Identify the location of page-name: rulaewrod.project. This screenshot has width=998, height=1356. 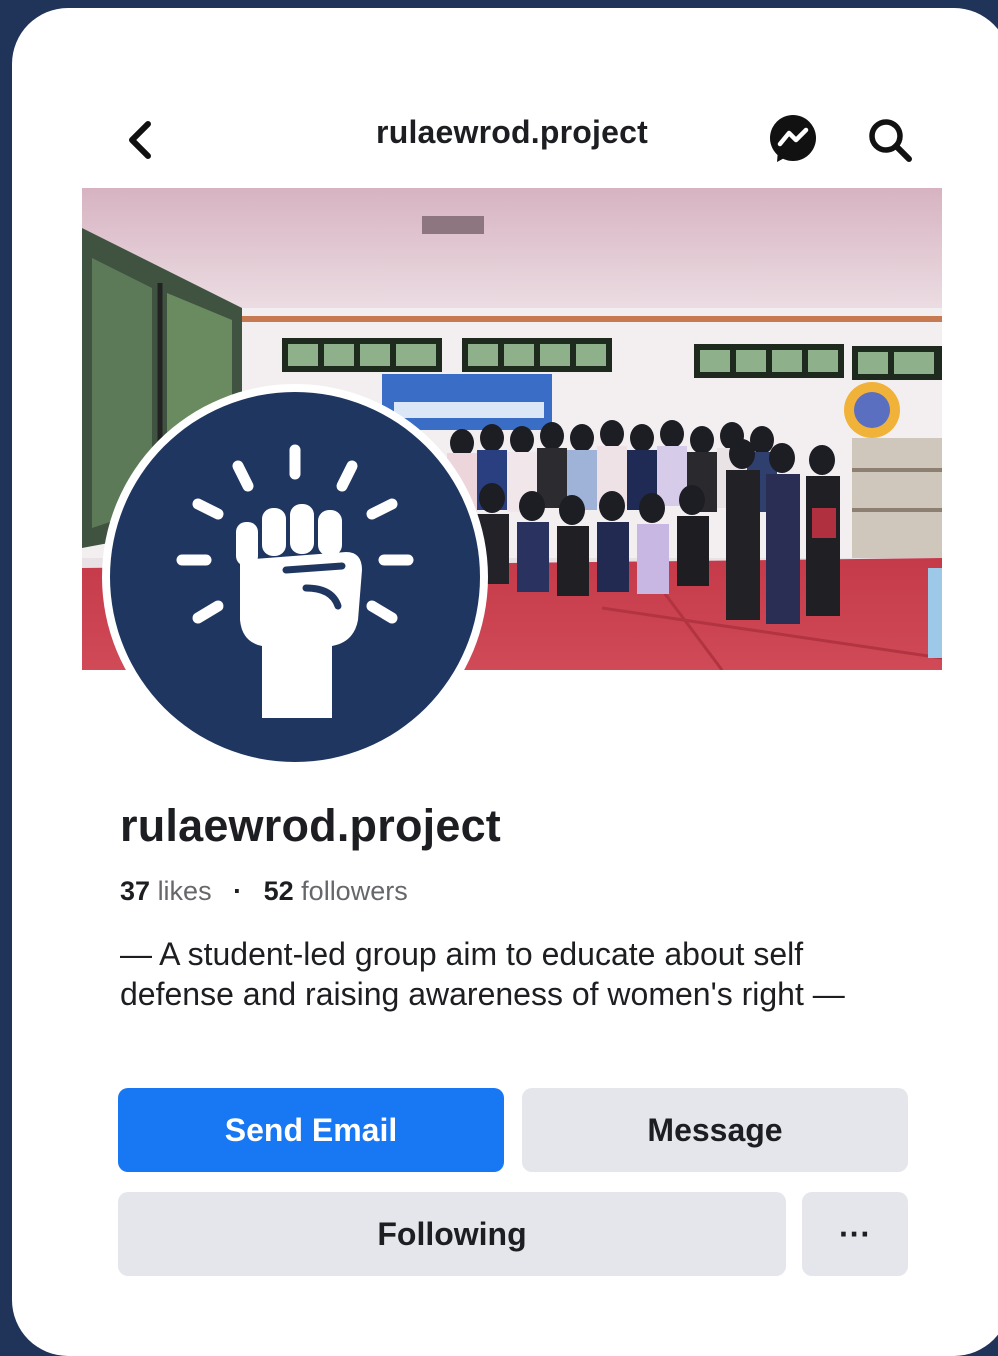
(310, 825).